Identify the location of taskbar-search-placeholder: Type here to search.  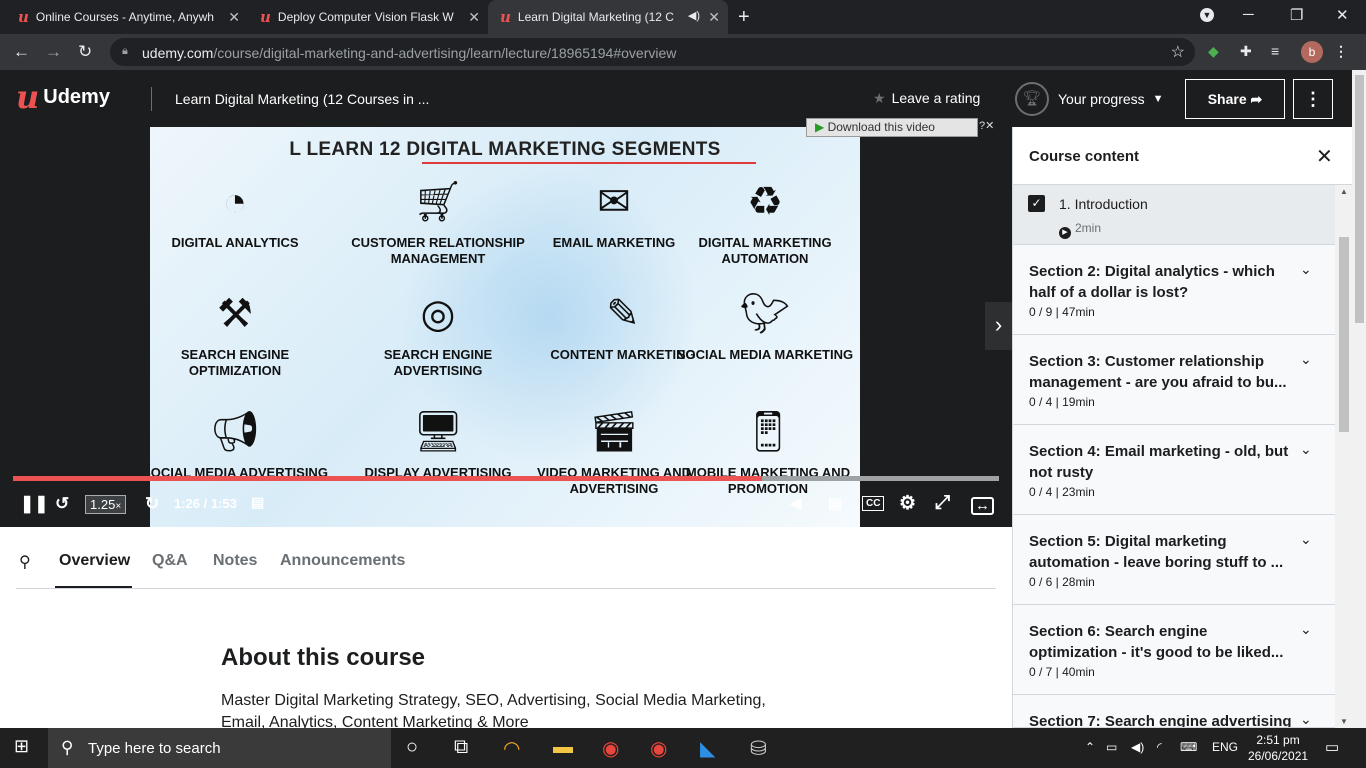
(154, 748).